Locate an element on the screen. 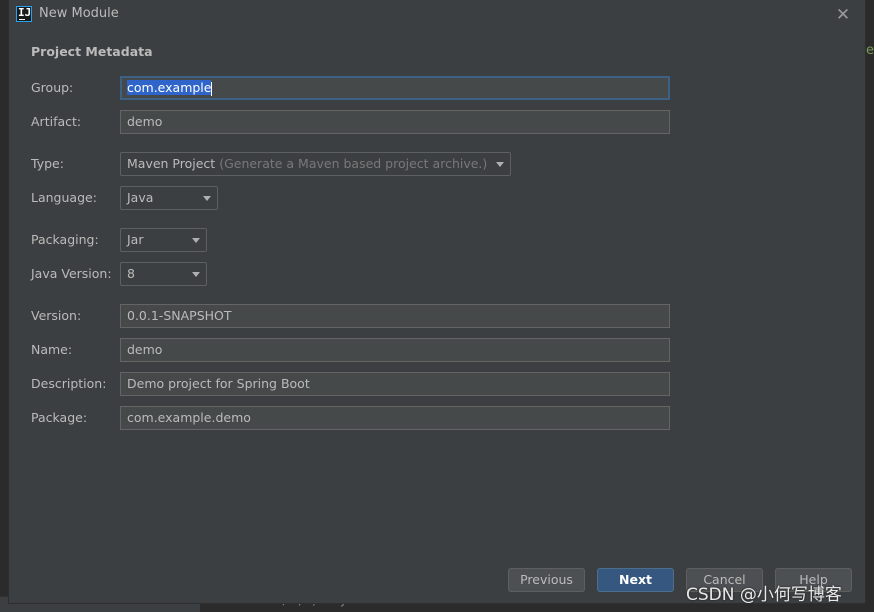  name-label: Name: is located at coordinates (52, 349).